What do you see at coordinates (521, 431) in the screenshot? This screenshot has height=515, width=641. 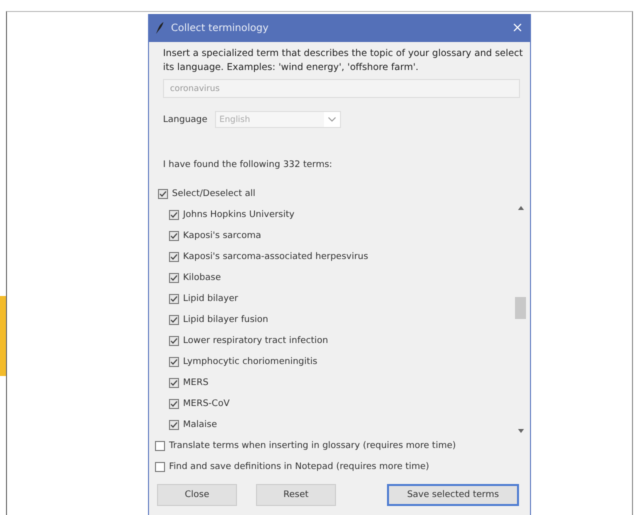 I see `scroll-down-icon` at bounding box center [521, 431].